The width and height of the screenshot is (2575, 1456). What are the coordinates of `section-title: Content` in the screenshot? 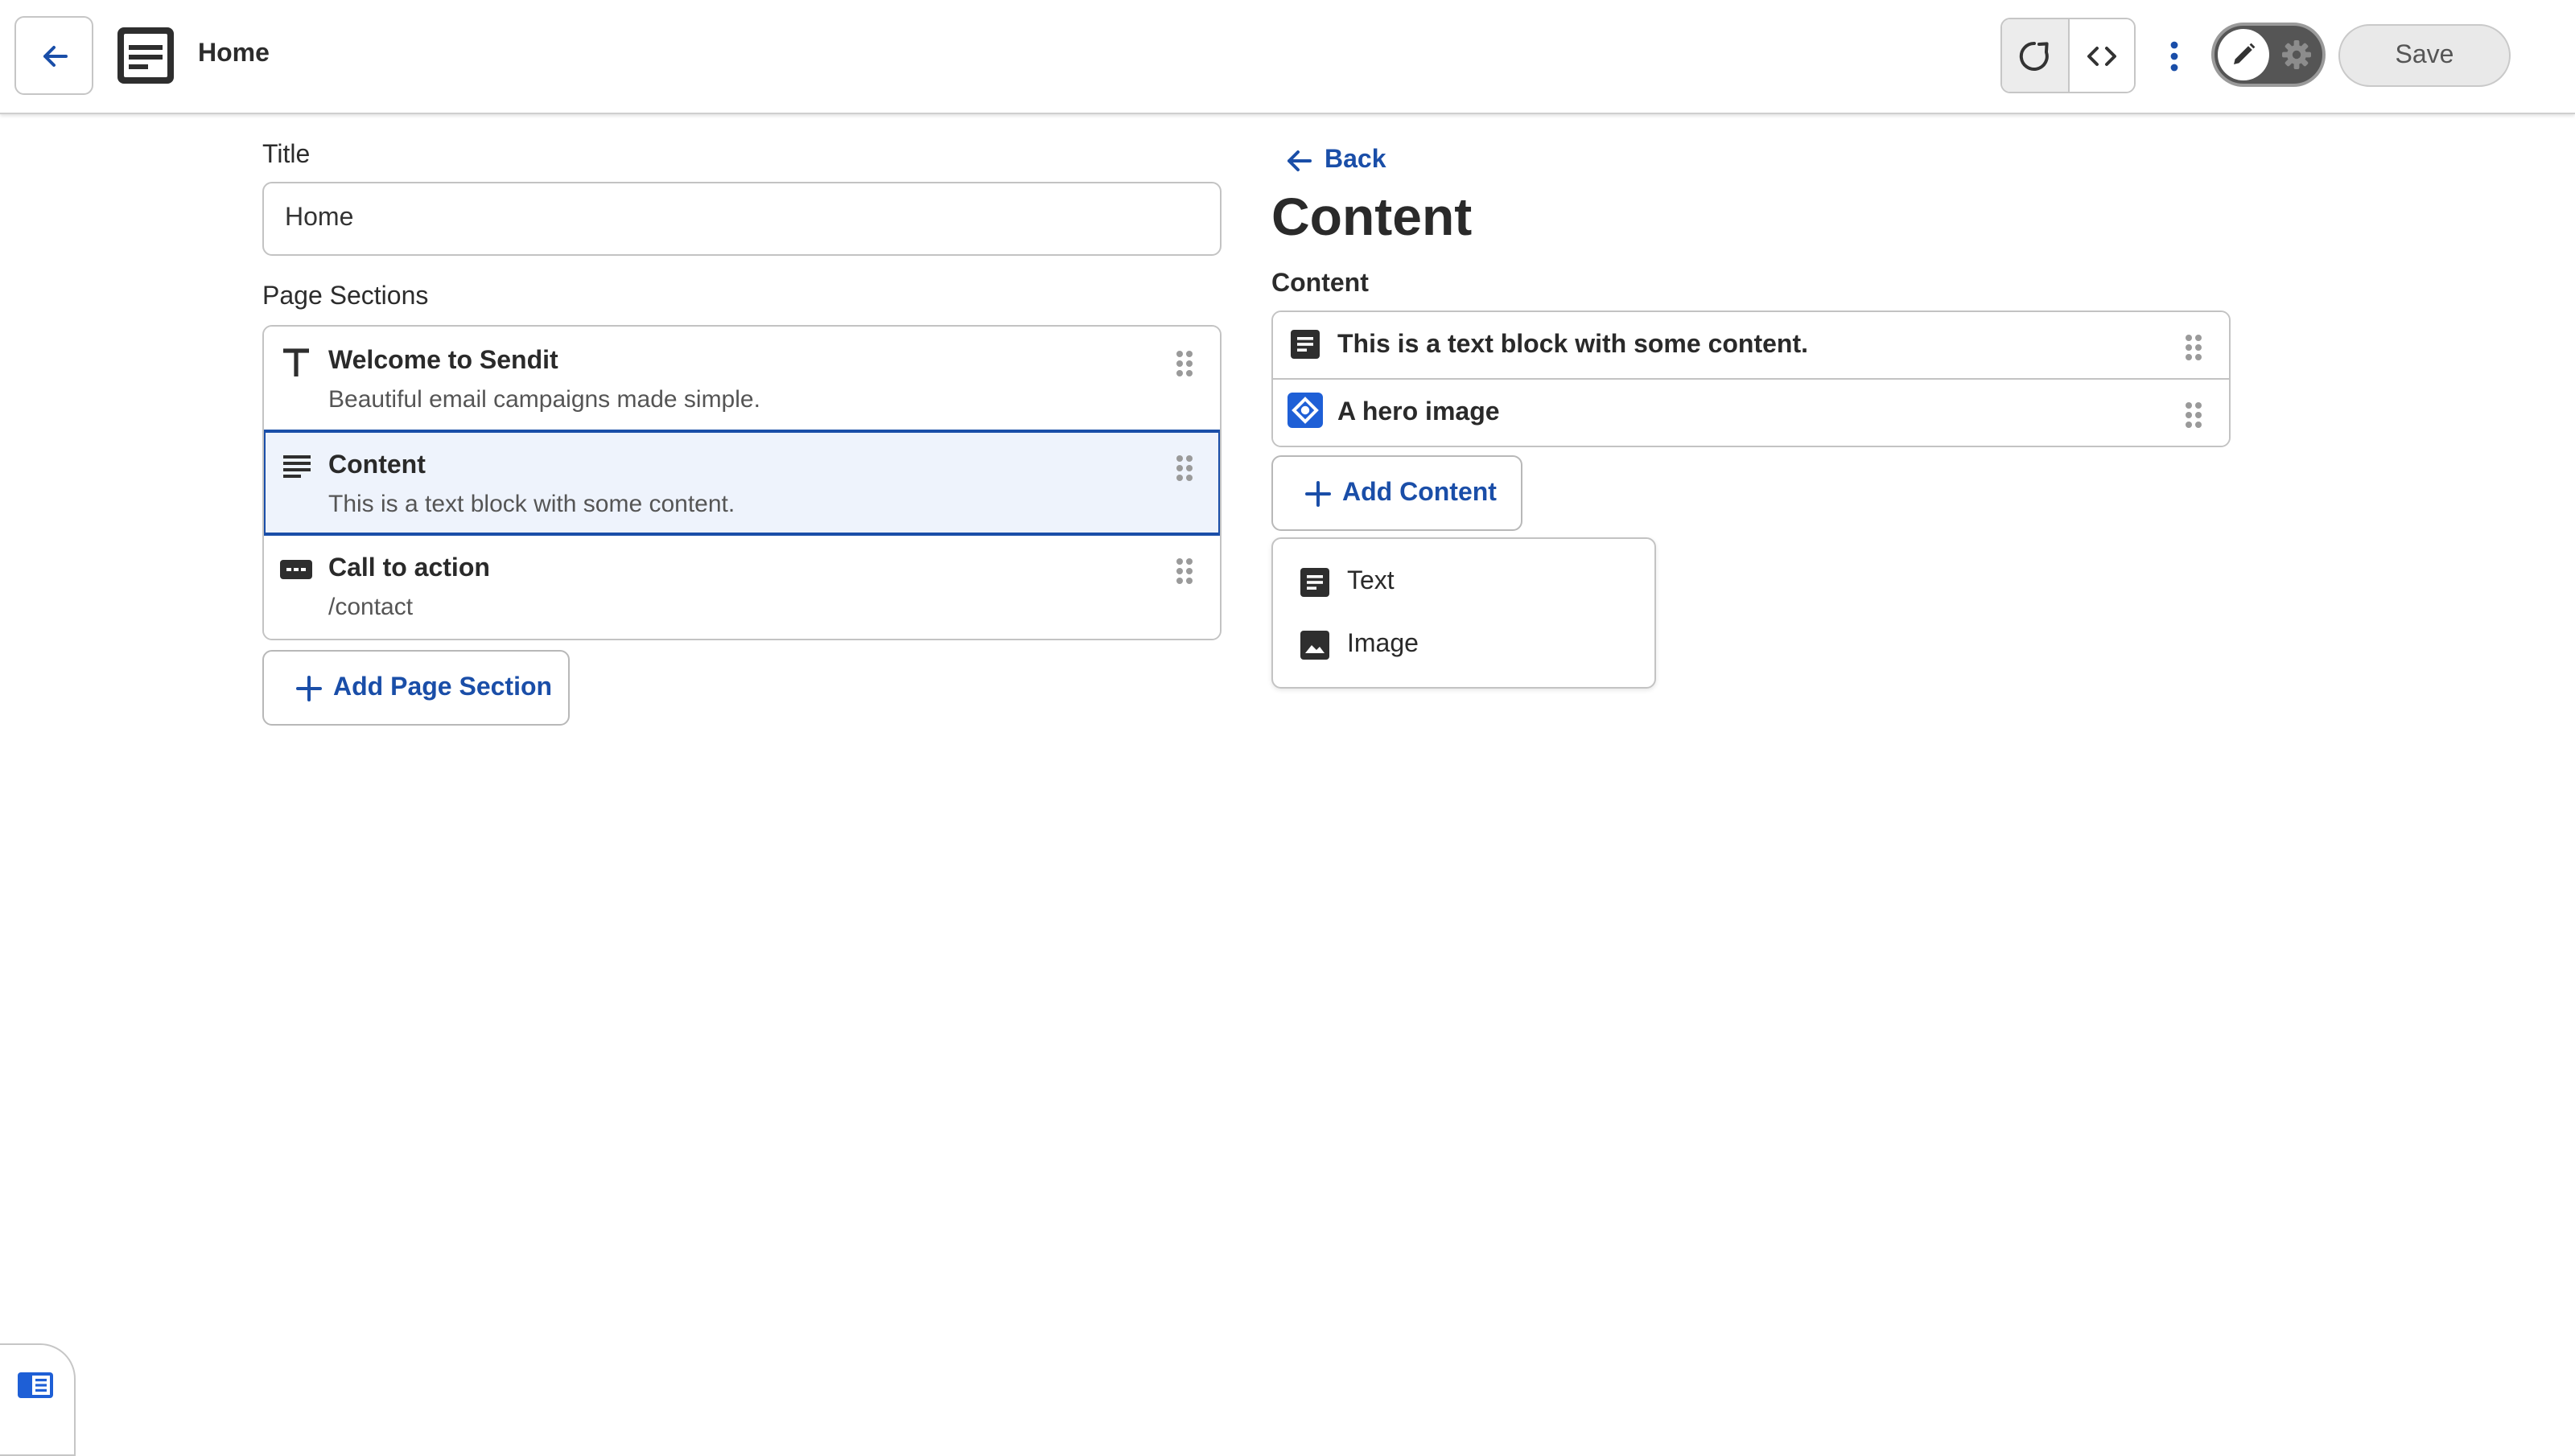 It's located at (377, 465).